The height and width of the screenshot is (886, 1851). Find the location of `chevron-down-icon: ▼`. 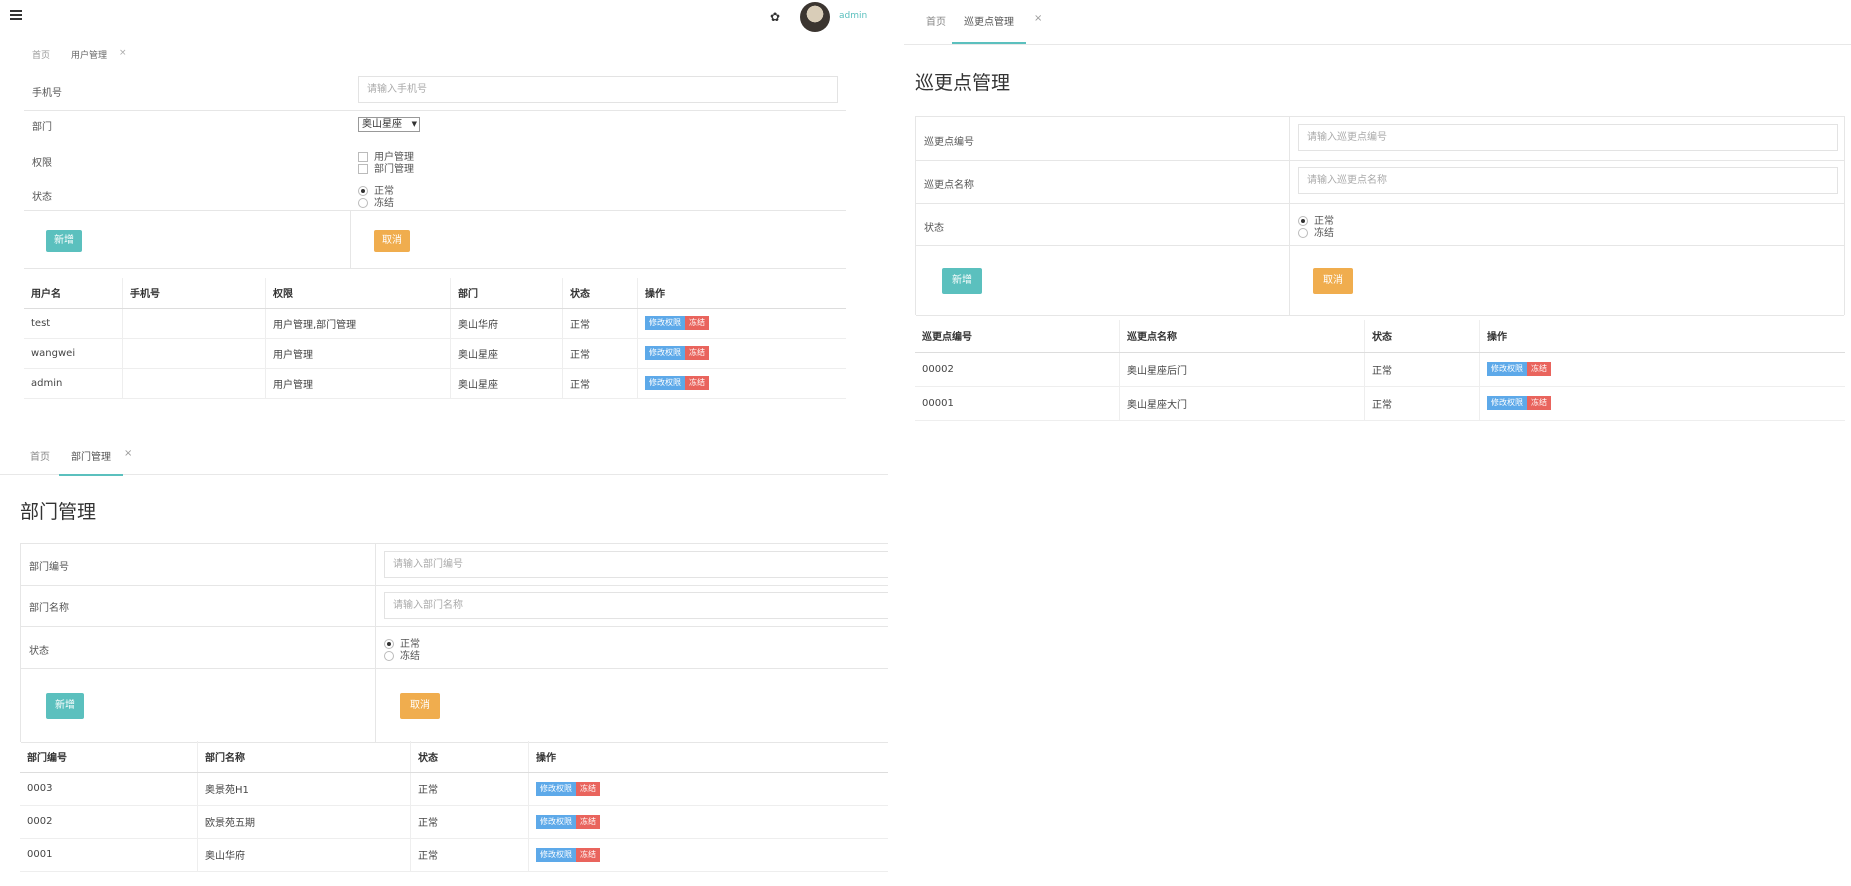

chevron-down-icon: ▼ is located at coordinates (414, 124).